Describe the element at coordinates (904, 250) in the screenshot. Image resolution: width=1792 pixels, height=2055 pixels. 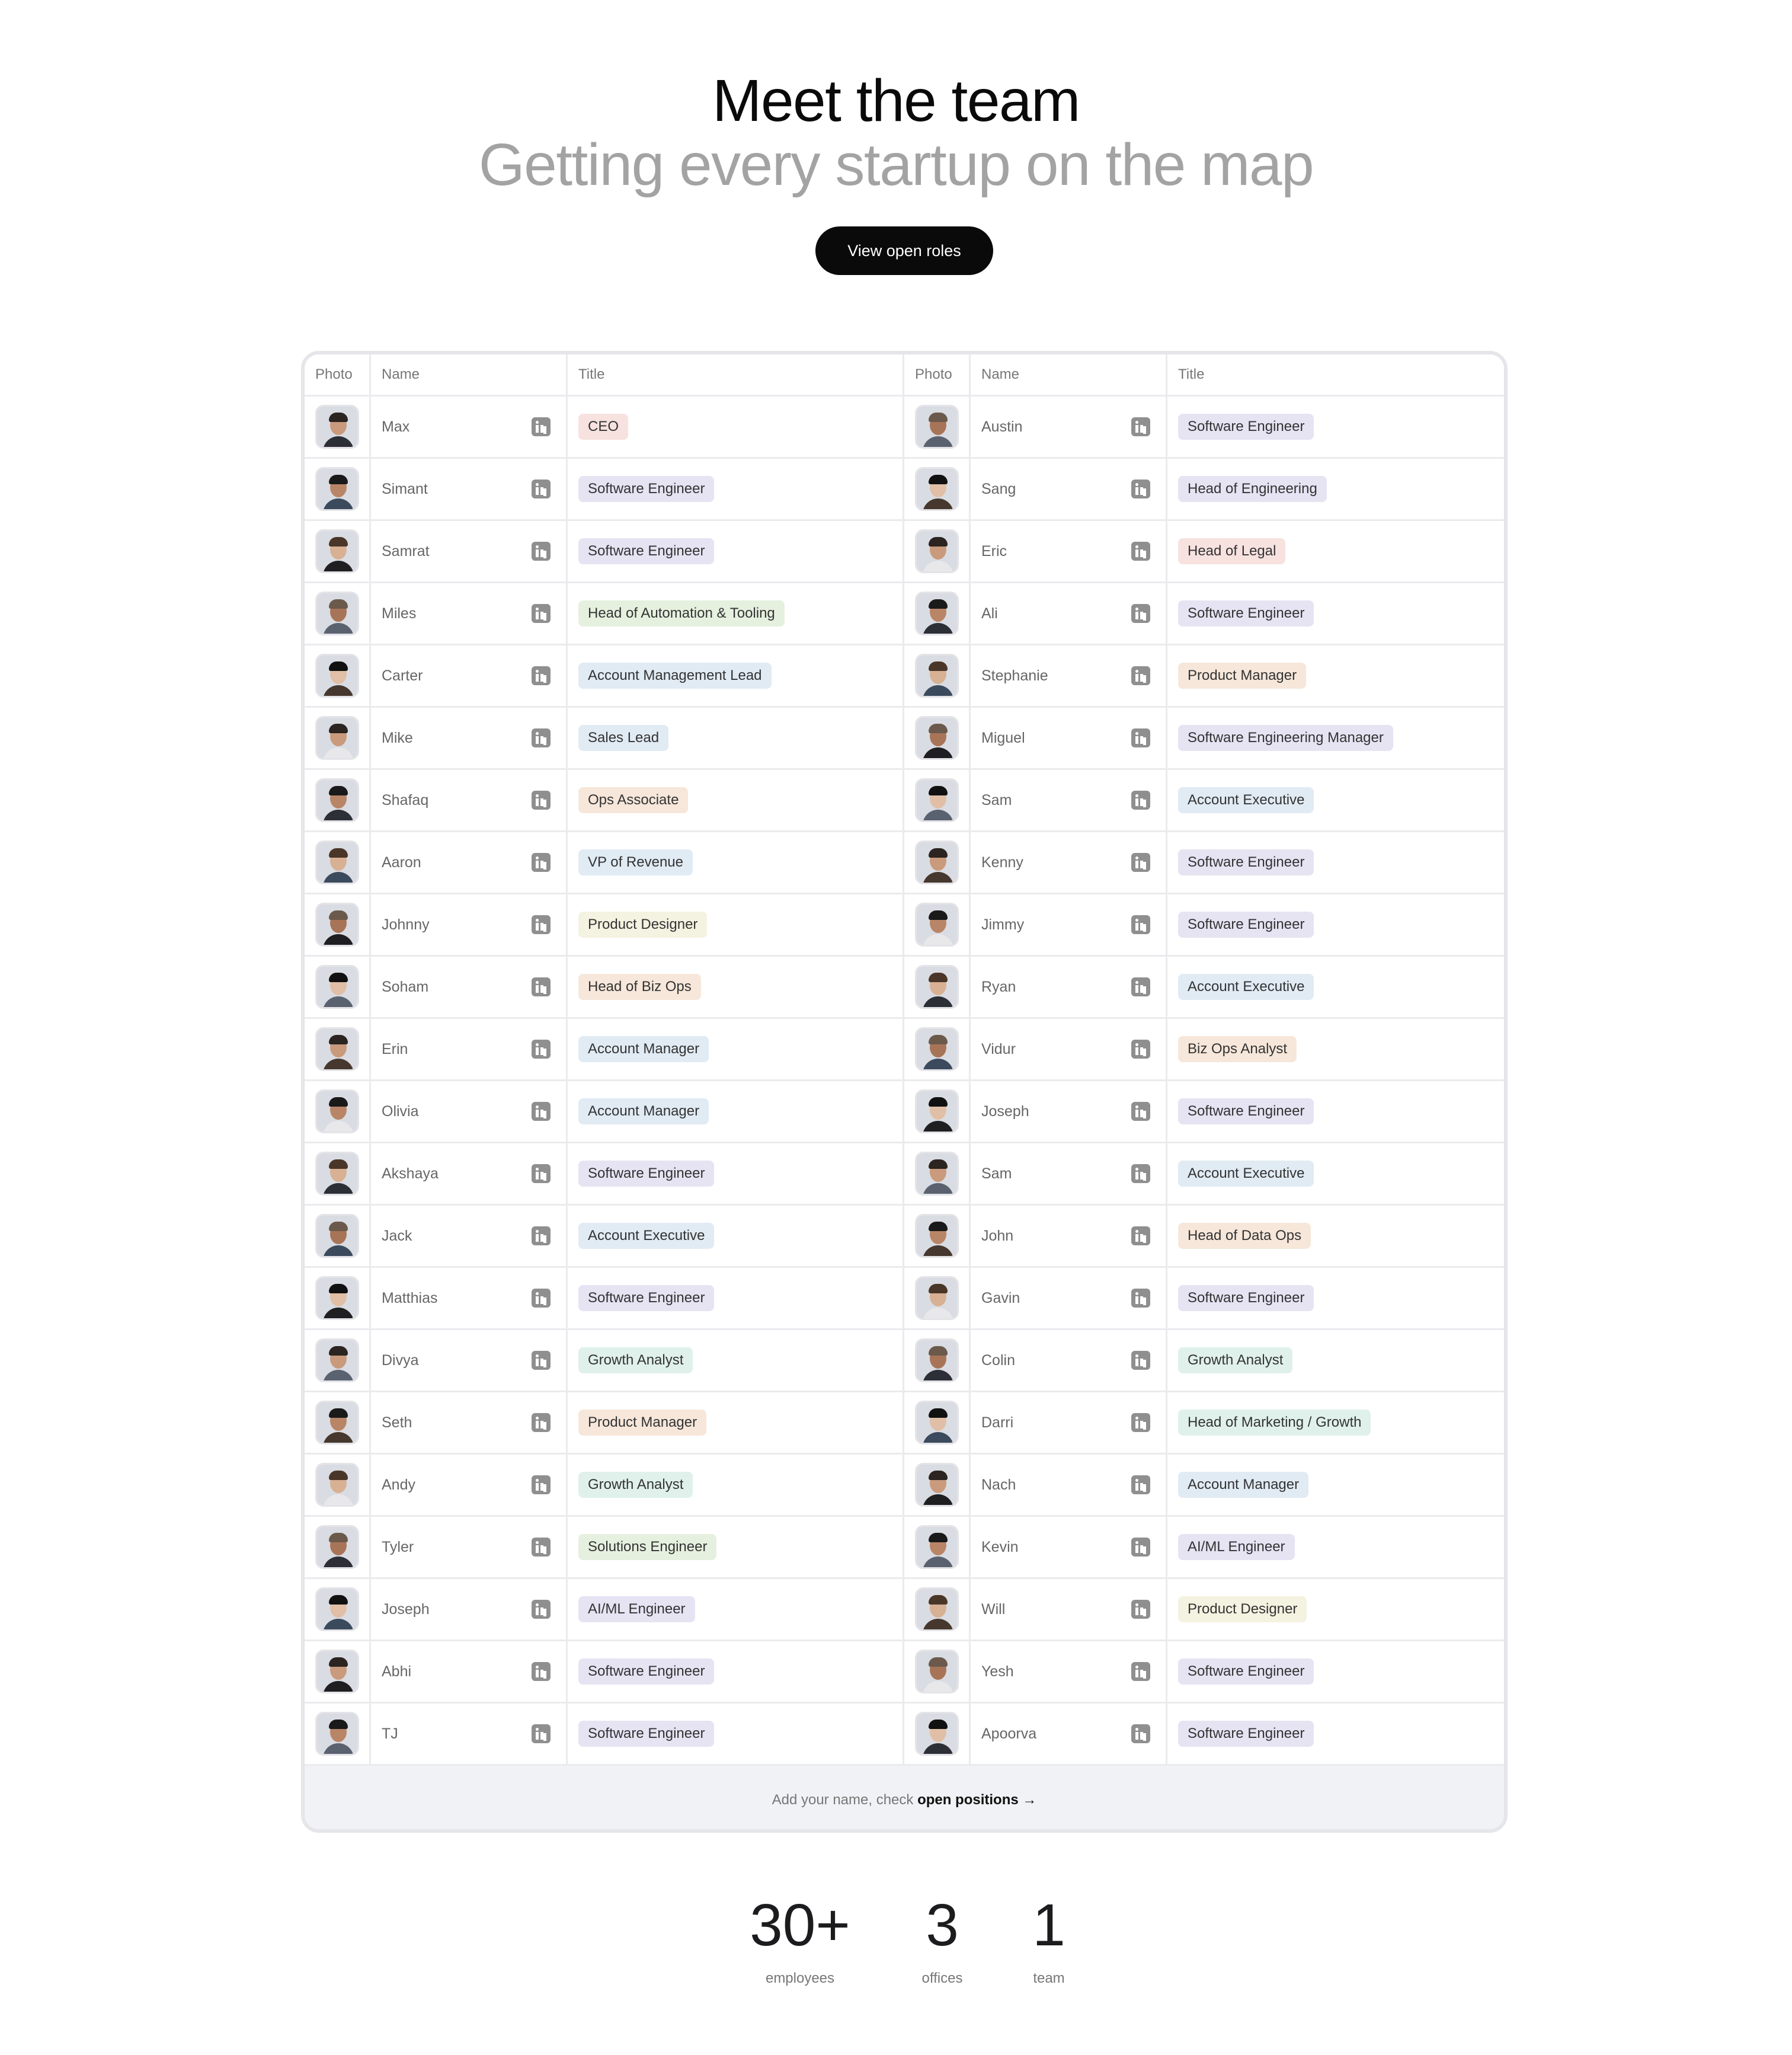
I see `view-open-roles-button: View open roles` at that location.